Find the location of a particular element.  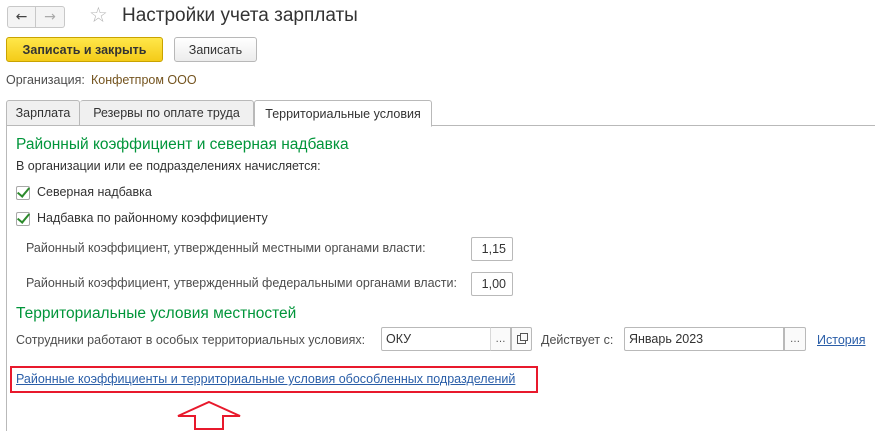

valid-from-input: Январь 2023 is located at coordinates (704, 339).